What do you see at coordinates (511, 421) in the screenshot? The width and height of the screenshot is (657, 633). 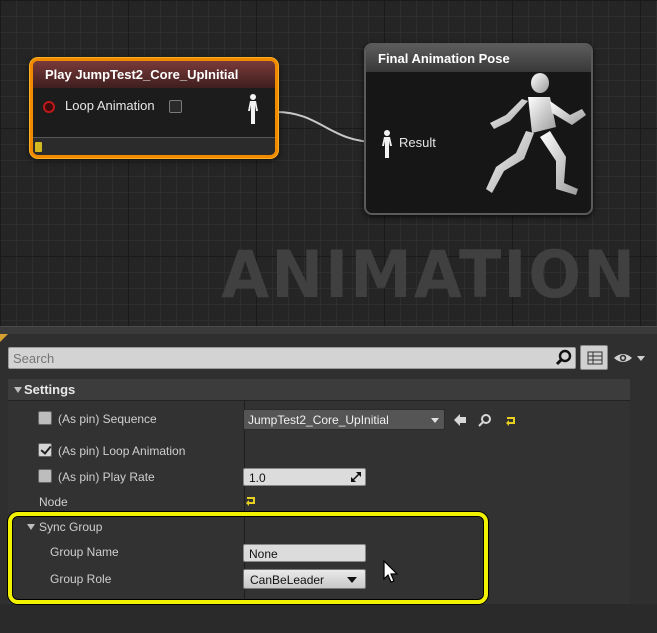 I see `reset-to-default-icon` at bounding box center [511, 421].